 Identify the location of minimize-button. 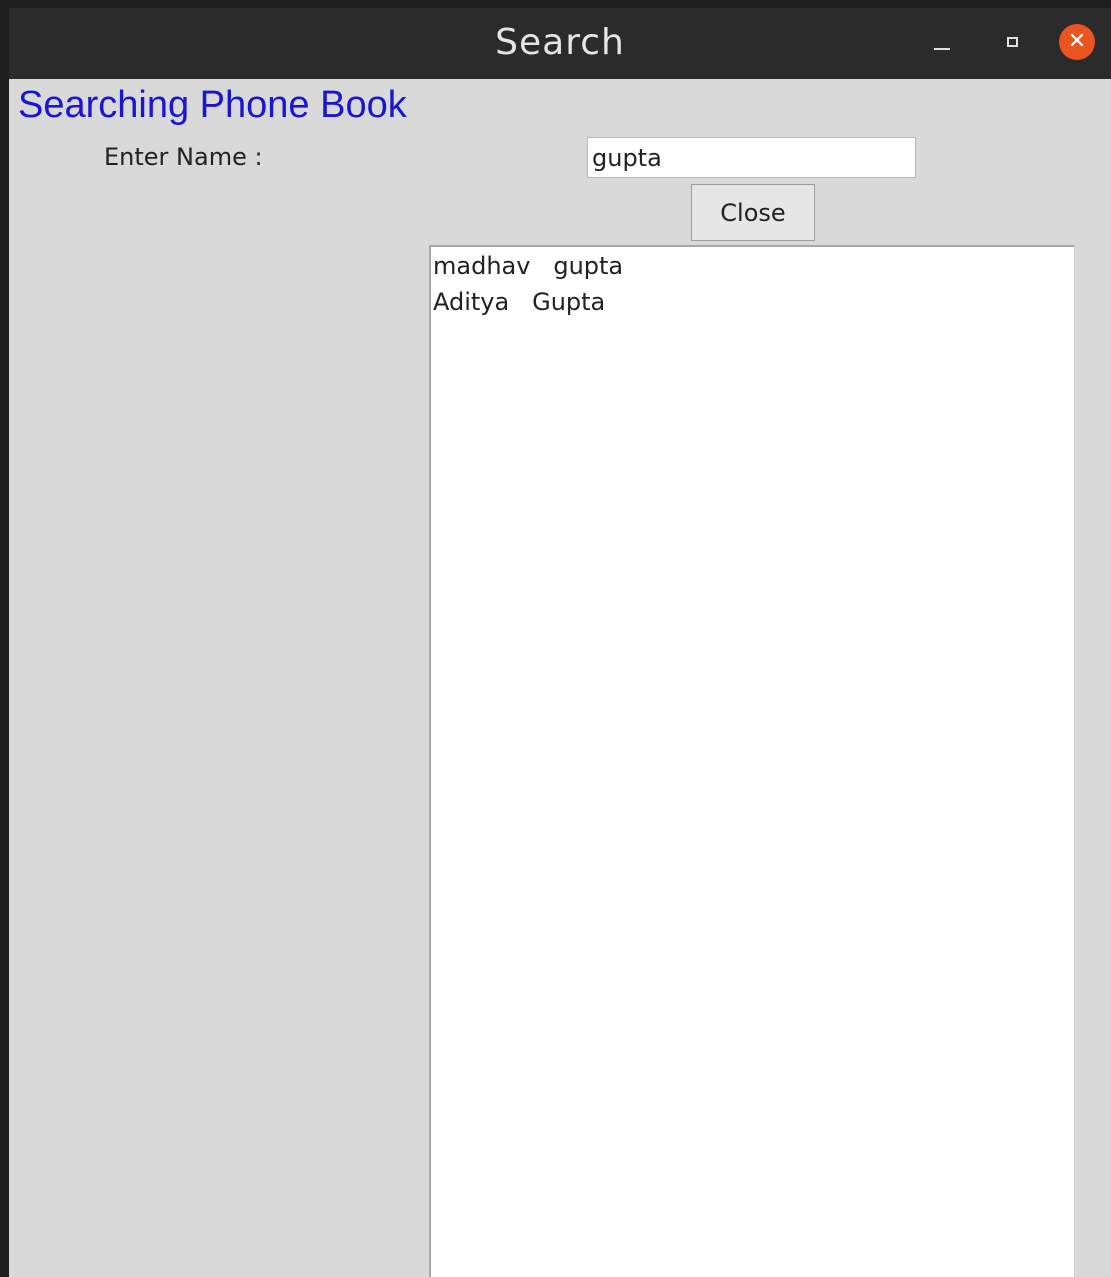
(942, 42).